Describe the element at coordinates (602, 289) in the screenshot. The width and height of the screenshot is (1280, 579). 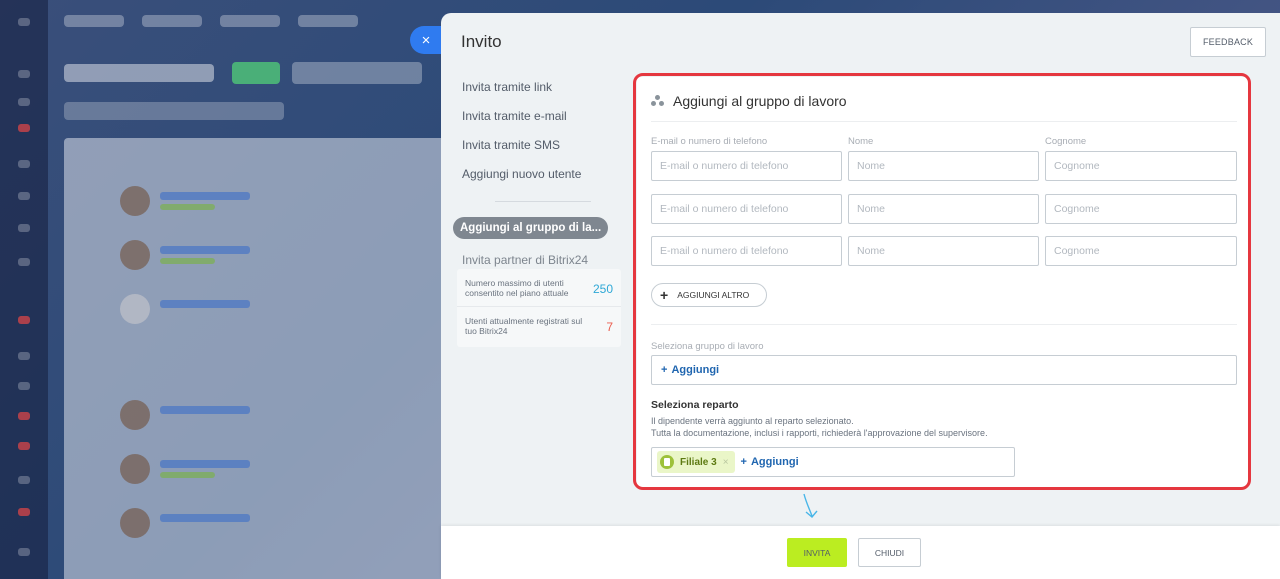
I see `max-users-value: 250` at that location.